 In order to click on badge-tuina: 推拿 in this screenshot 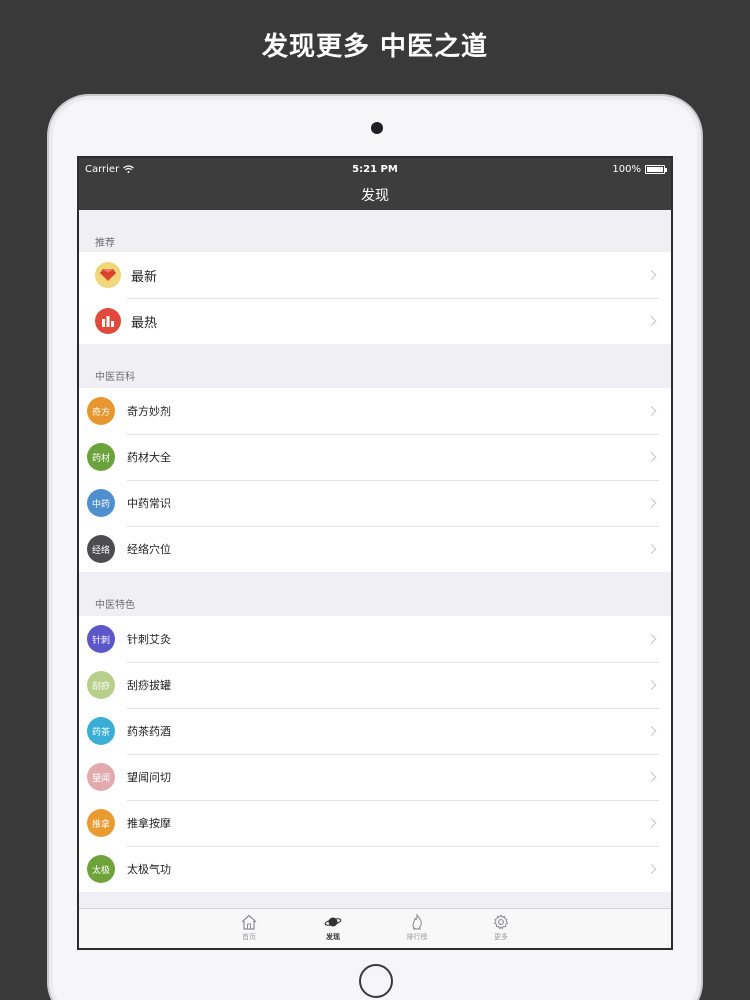, I will do `click(101, 823)`.